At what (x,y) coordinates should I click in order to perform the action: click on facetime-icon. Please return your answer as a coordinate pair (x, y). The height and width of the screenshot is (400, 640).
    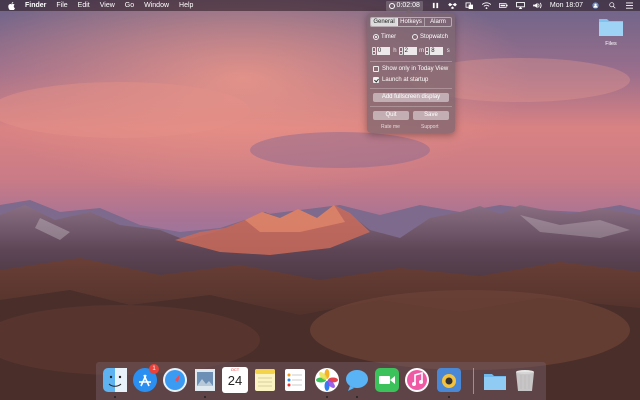
    Looking at the image, I should click on (387, 380).